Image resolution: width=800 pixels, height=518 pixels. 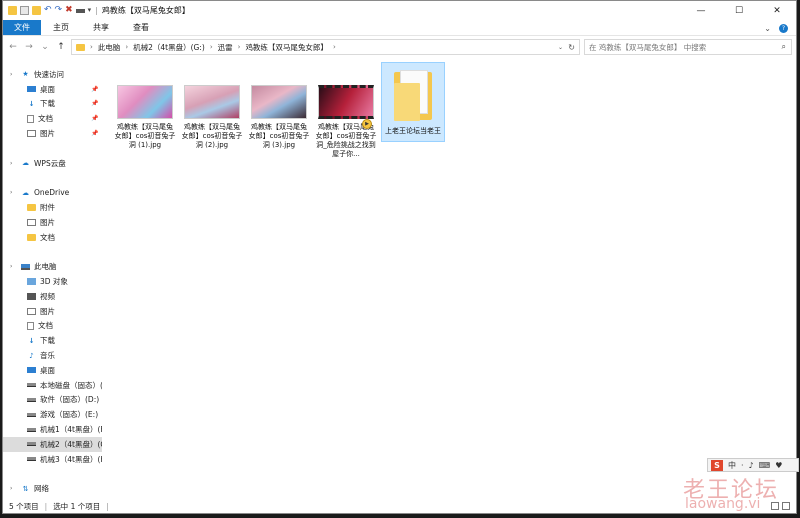 I want to click on sidebar-item: ♪ 音乐, so click(x=52, y=355).